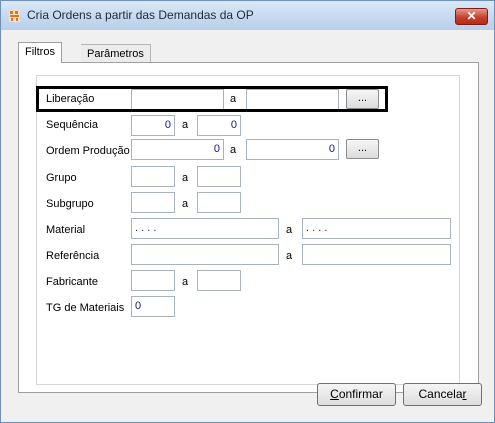 Image resolution: width=495 pixels, height=423 pixels. What do you see at coordinates (219, 202) in the screenshot?
I see `subgrupo-to-input` at bounding box center [219, 202].